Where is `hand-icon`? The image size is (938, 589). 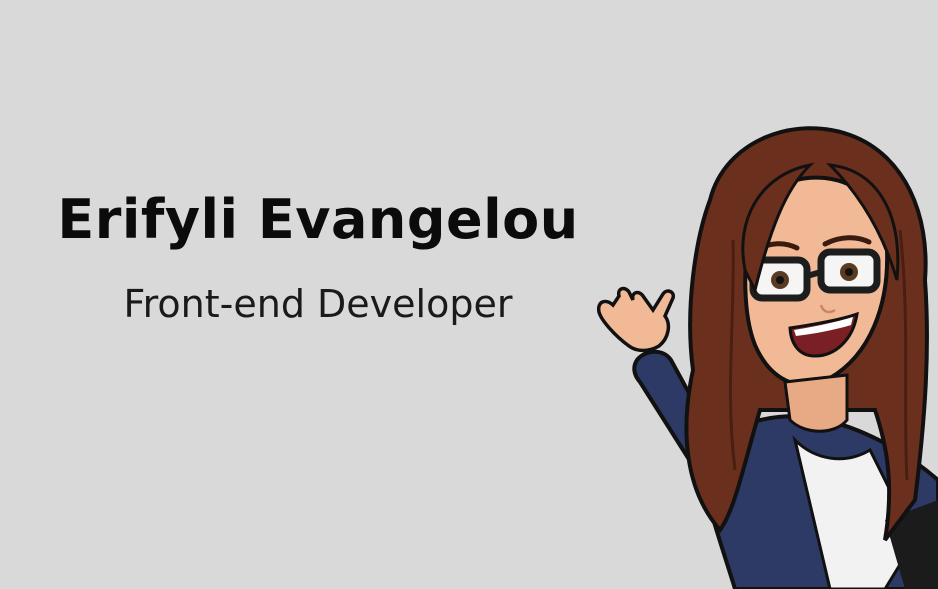
hand-icon is located at coordinates (636, 319).